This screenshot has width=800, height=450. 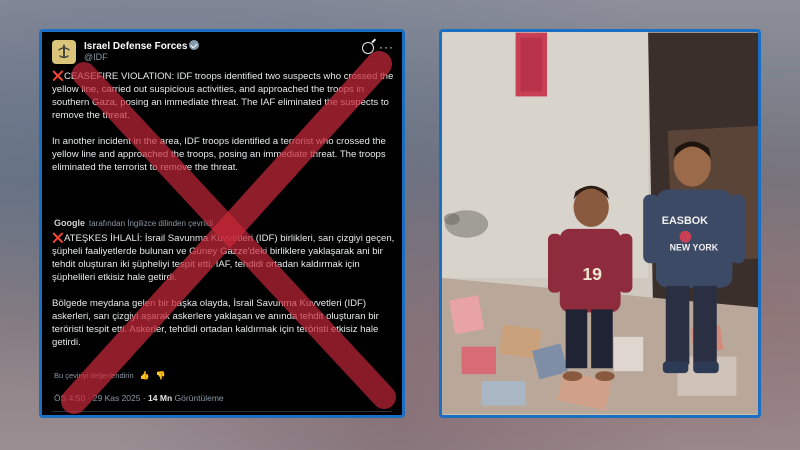 What do you see at coordinates (224, 52) in the screenshot?
I see `tweet-header: Israel Defense Forces @IDF ···` at bounding box center [224, 52].